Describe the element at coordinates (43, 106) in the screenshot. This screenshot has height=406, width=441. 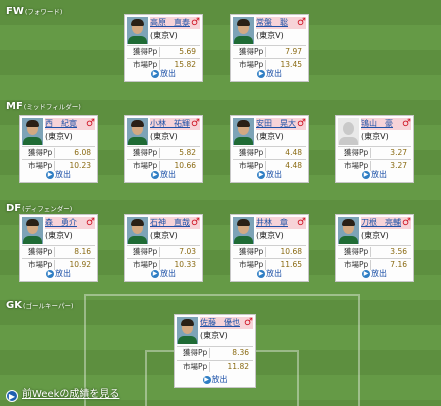
I see `position-label-mf: MF(ミッドフィルダー)` at that location.